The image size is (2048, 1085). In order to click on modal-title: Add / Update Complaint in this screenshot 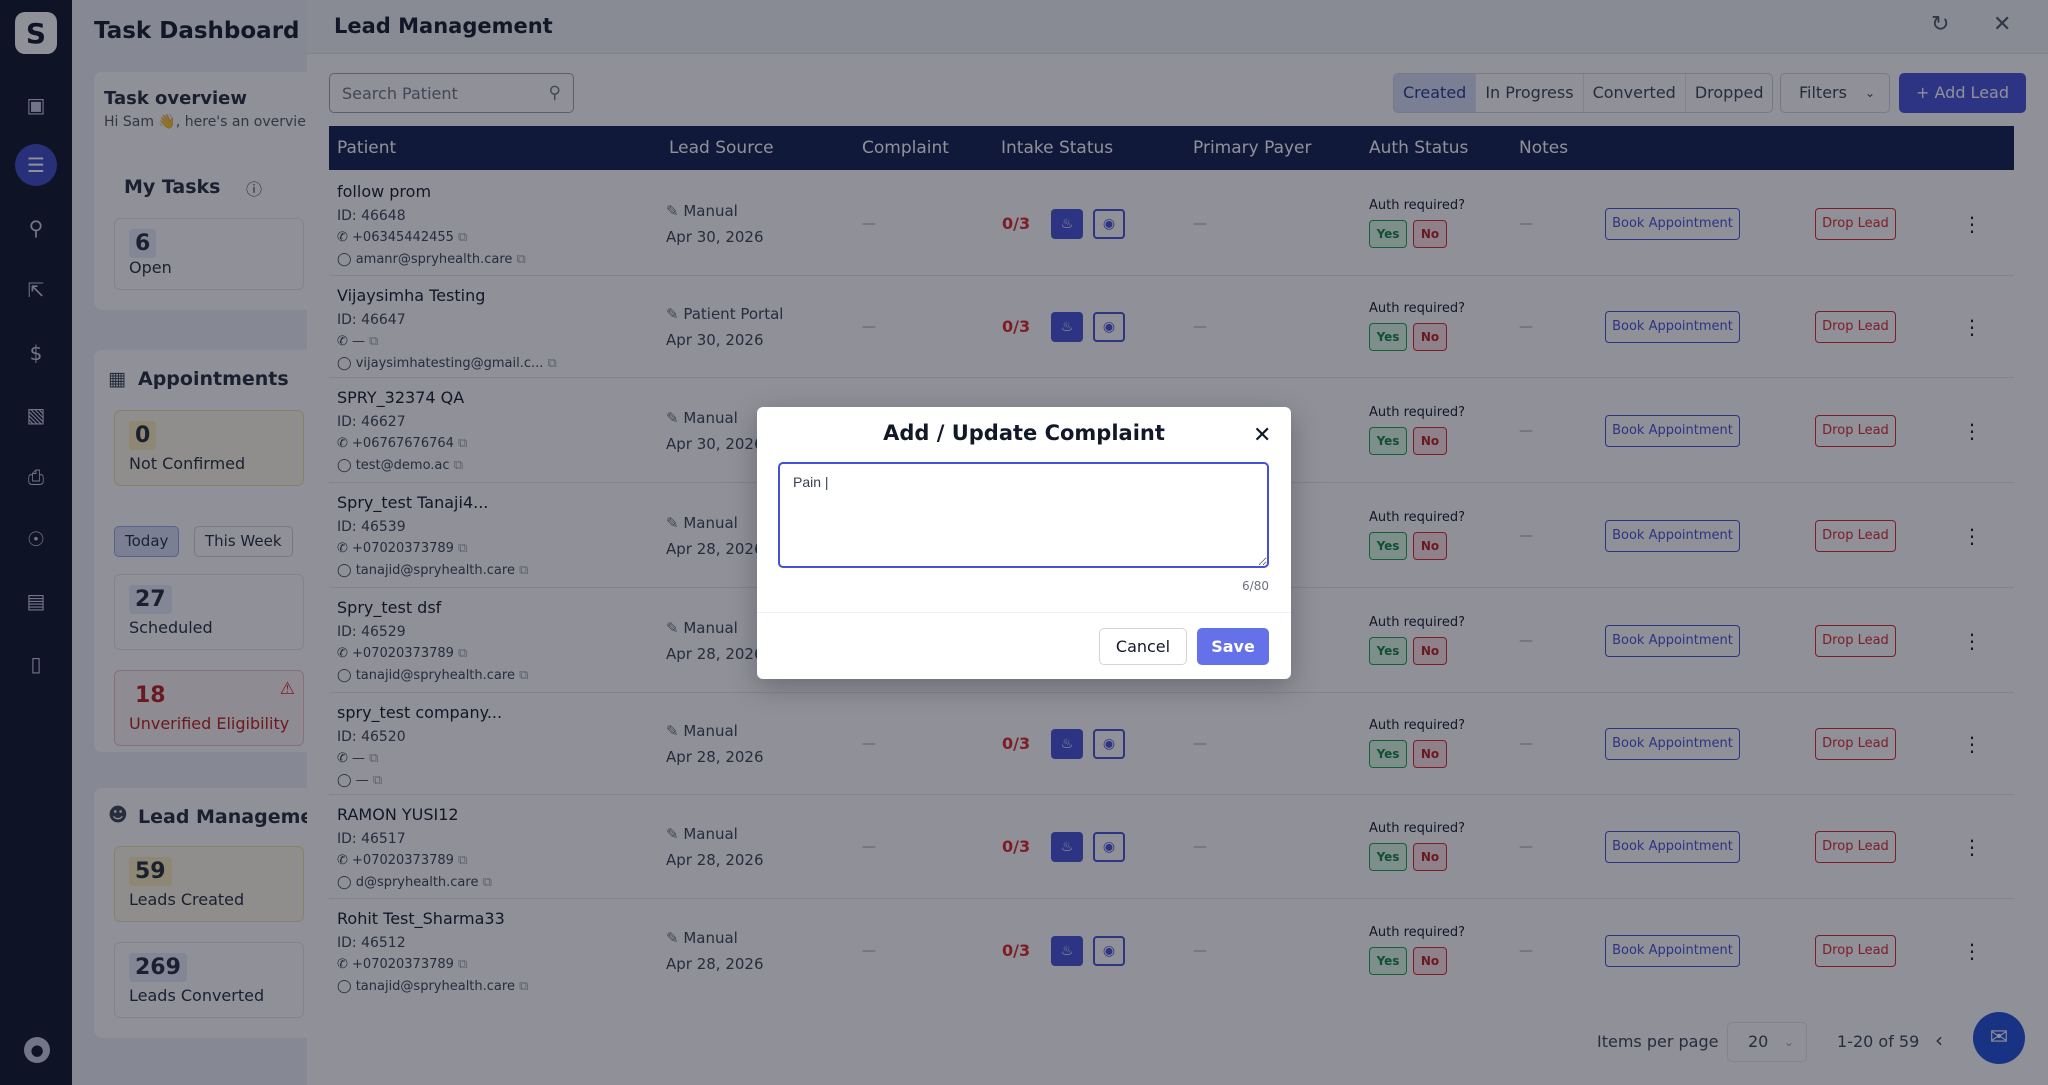, I will do `click(1024, 433)`.